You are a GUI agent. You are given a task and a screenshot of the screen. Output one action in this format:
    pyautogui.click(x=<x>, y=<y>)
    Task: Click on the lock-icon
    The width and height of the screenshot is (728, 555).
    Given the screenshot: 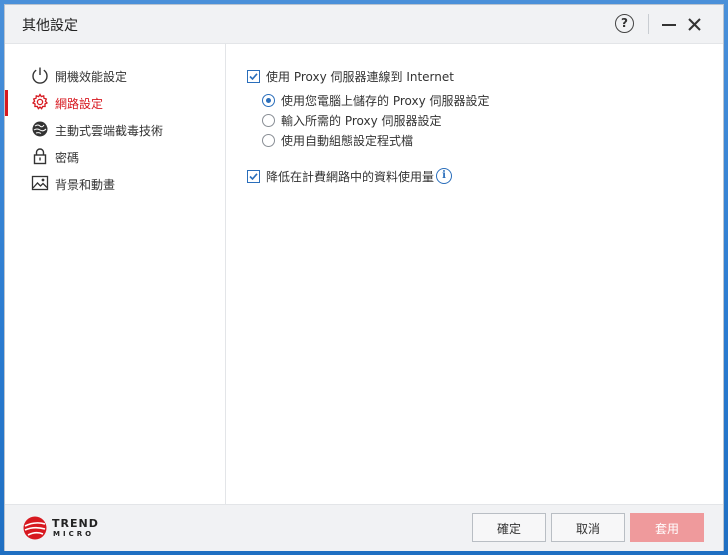 What is the action you would take?
    pyautogui.click(x=40, y=156)
    